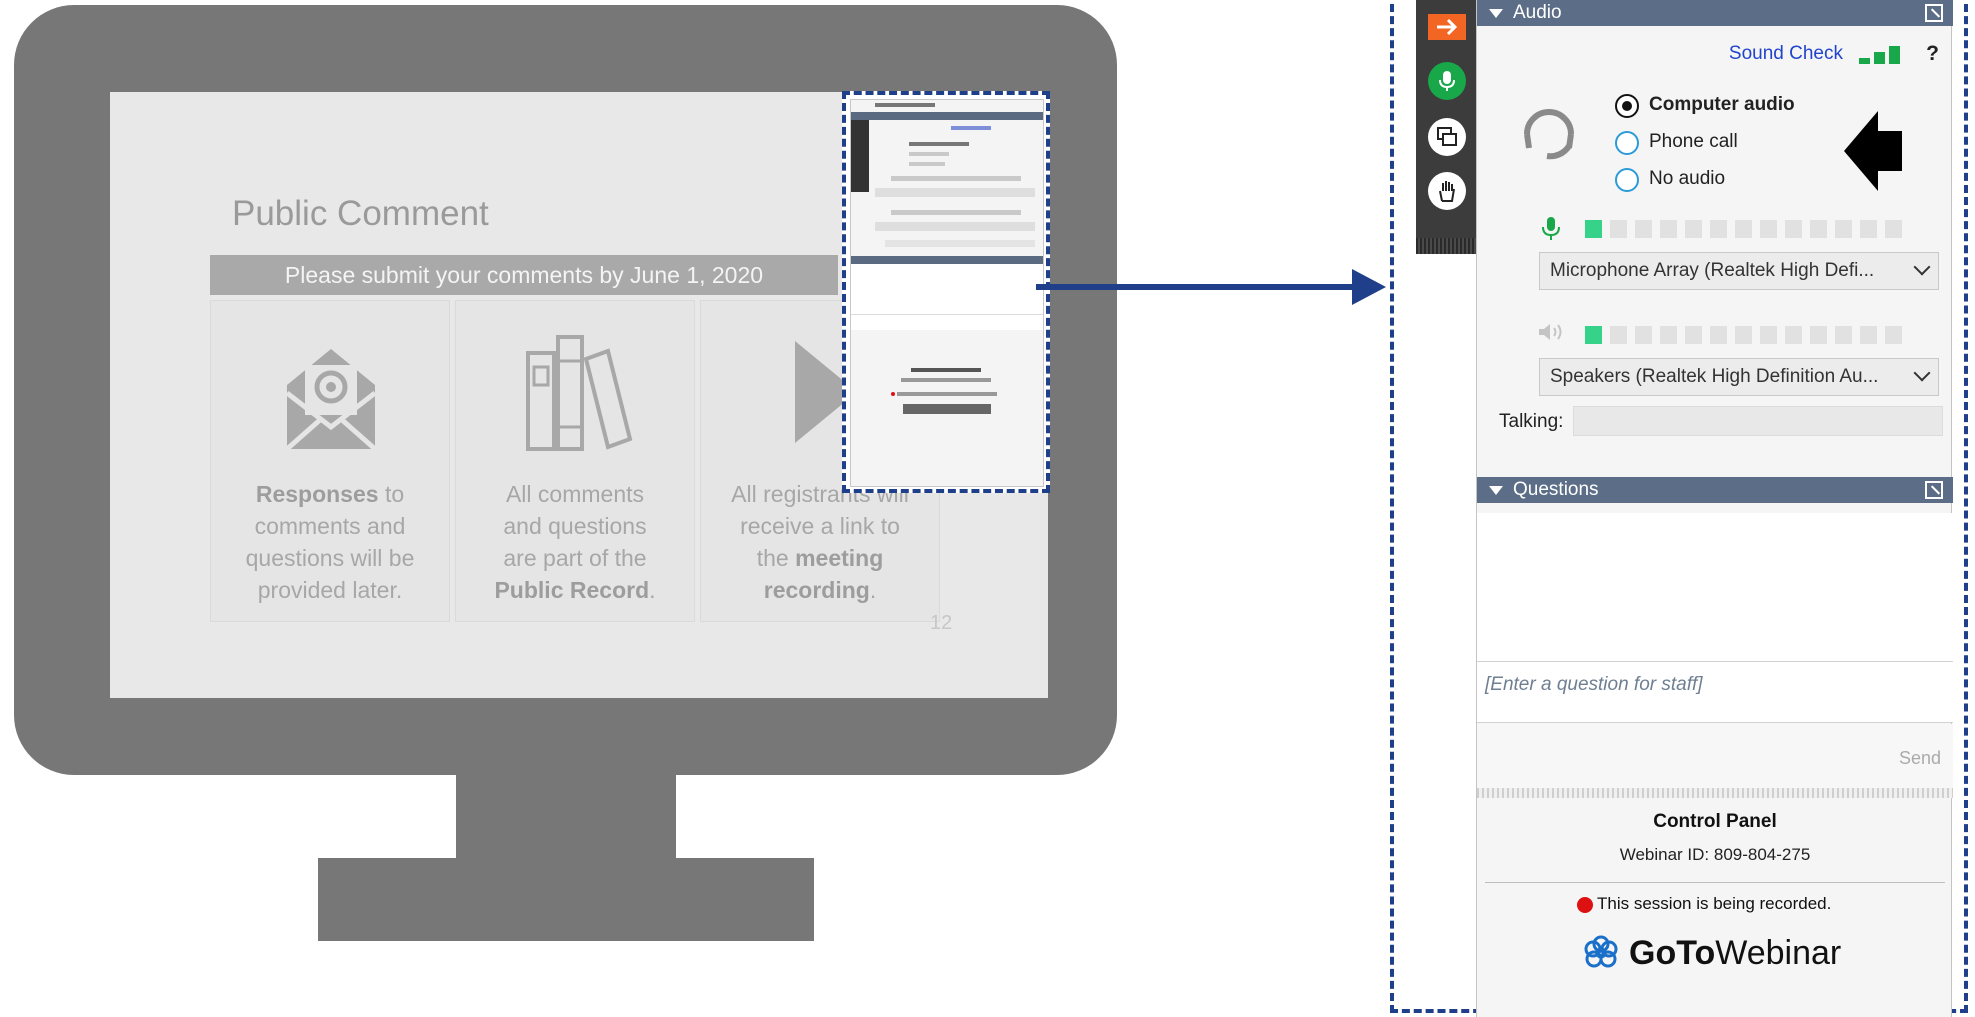 The image size is (1975, 1017). What do you see at coordinates (947, 289) in the screenshot?
I see `thumbnail-questions-area` at bounding box center [947, 289].